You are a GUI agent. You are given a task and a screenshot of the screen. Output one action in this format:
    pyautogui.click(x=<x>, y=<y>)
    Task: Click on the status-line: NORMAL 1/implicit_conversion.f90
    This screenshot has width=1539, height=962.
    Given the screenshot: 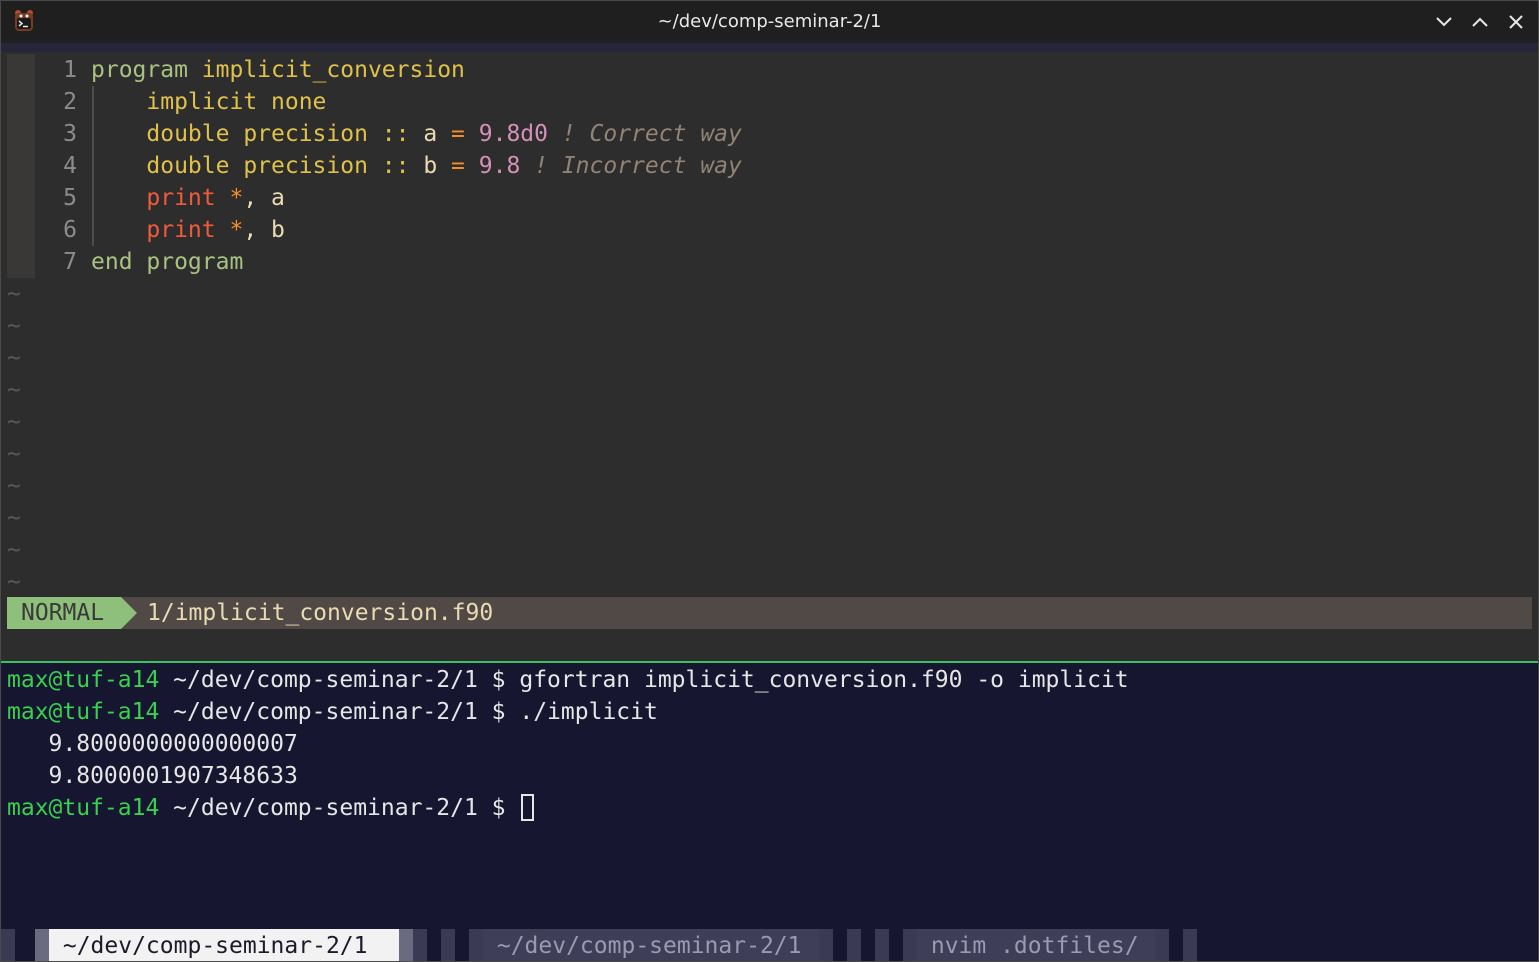 What is the action you would take?
    pyautogui.click(x=769, y=613)
    